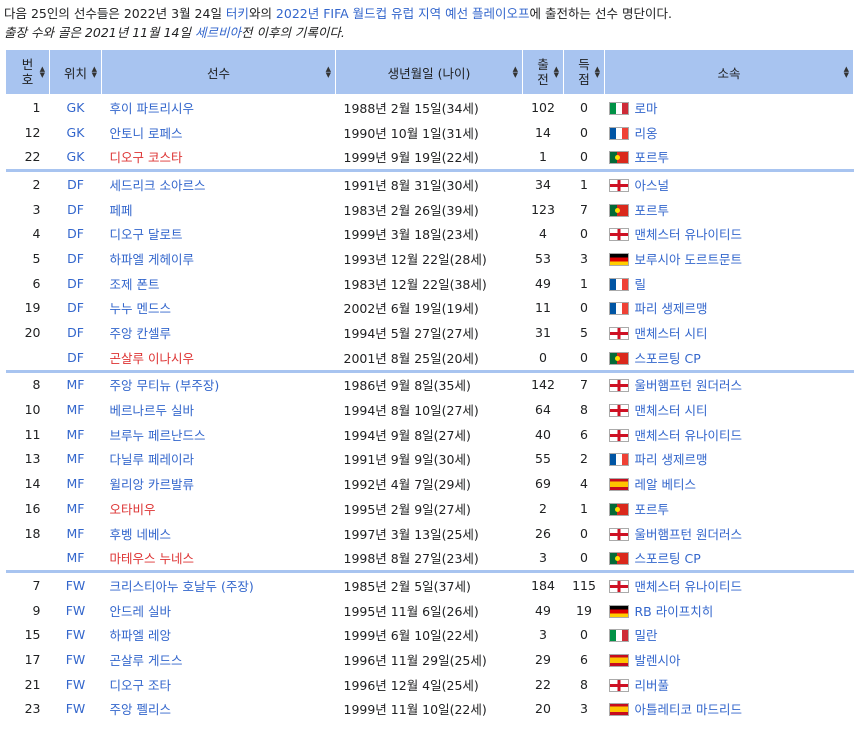 Image resolution: width=858 pixels, height=742 pixels. I want to click on link-serbia: 세르비아, so click(218, 32).